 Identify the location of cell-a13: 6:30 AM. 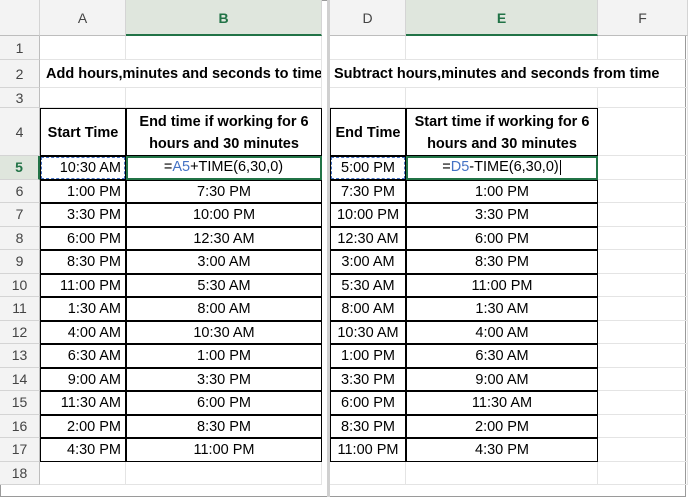
(83, 356).